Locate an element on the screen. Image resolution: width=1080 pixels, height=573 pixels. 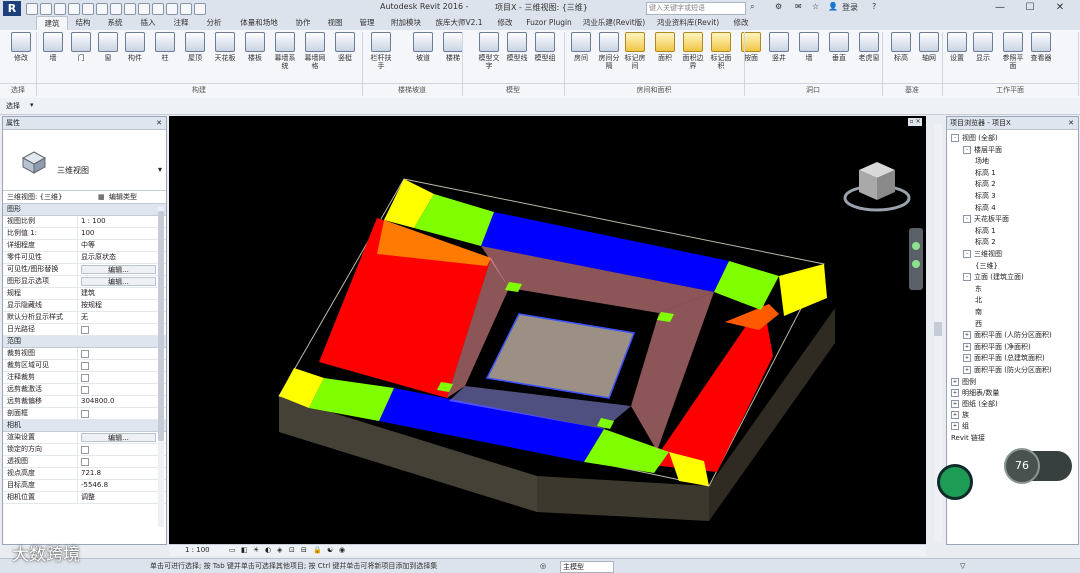
render-icon: ◈ is located at coordinates (279, 550).